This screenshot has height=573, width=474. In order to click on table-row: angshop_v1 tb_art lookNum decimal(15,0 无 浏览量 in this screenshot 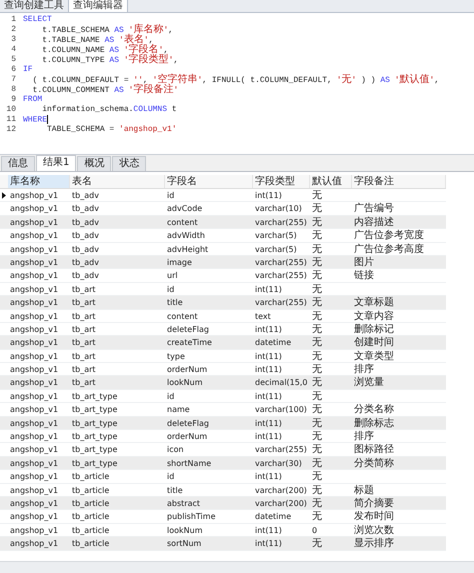, I will do `click(223, 383)`.